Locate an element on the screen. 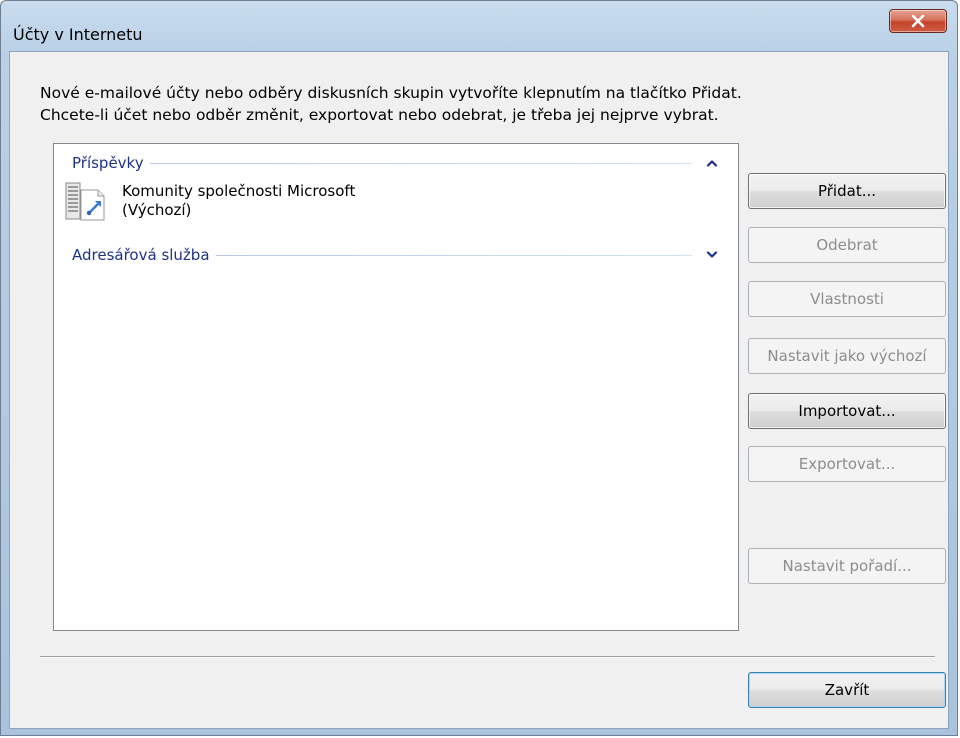 This screenshot has height=738, width=960. chevron-up-icon is located at coordinates (712, 163).